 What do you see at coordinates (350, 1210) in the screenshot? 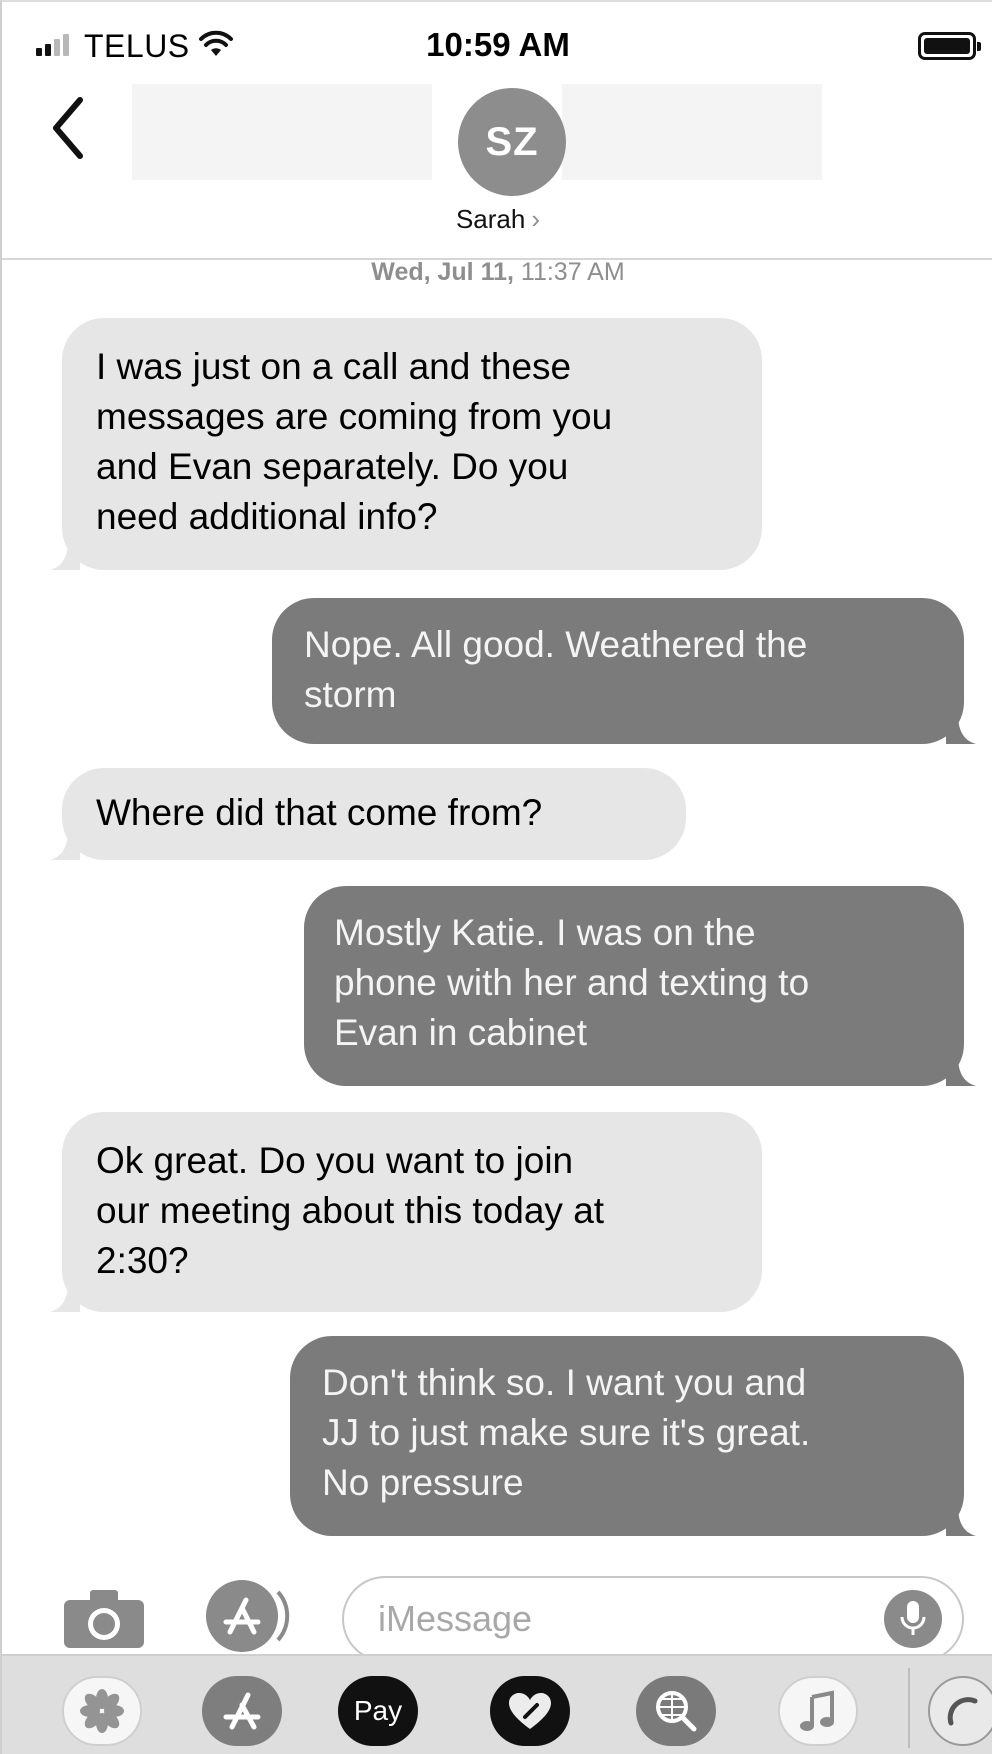
I see `message-line: our meeting about this today at` at bounding box center [350, 1210].